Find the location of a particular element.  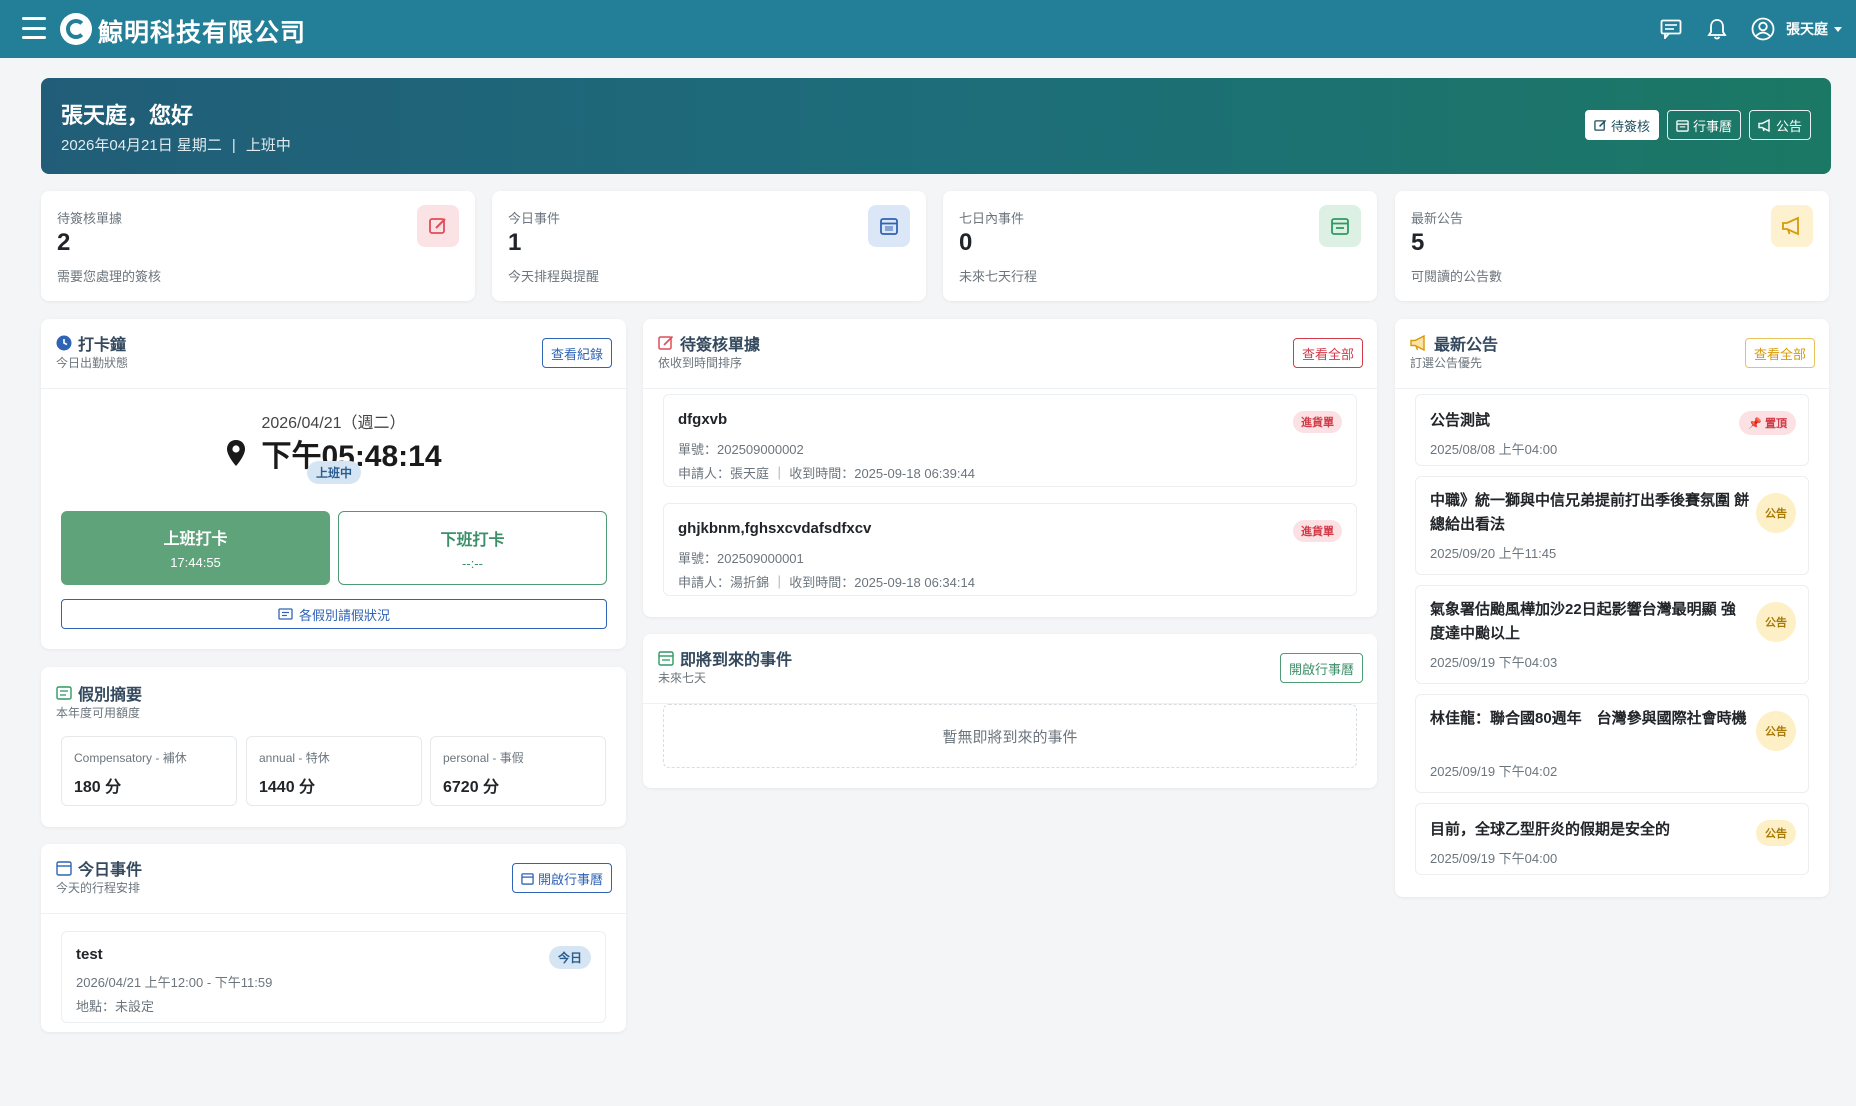

announcement-date: 2025/09/19 下午04:03 is located at coordinates (1494, 662).